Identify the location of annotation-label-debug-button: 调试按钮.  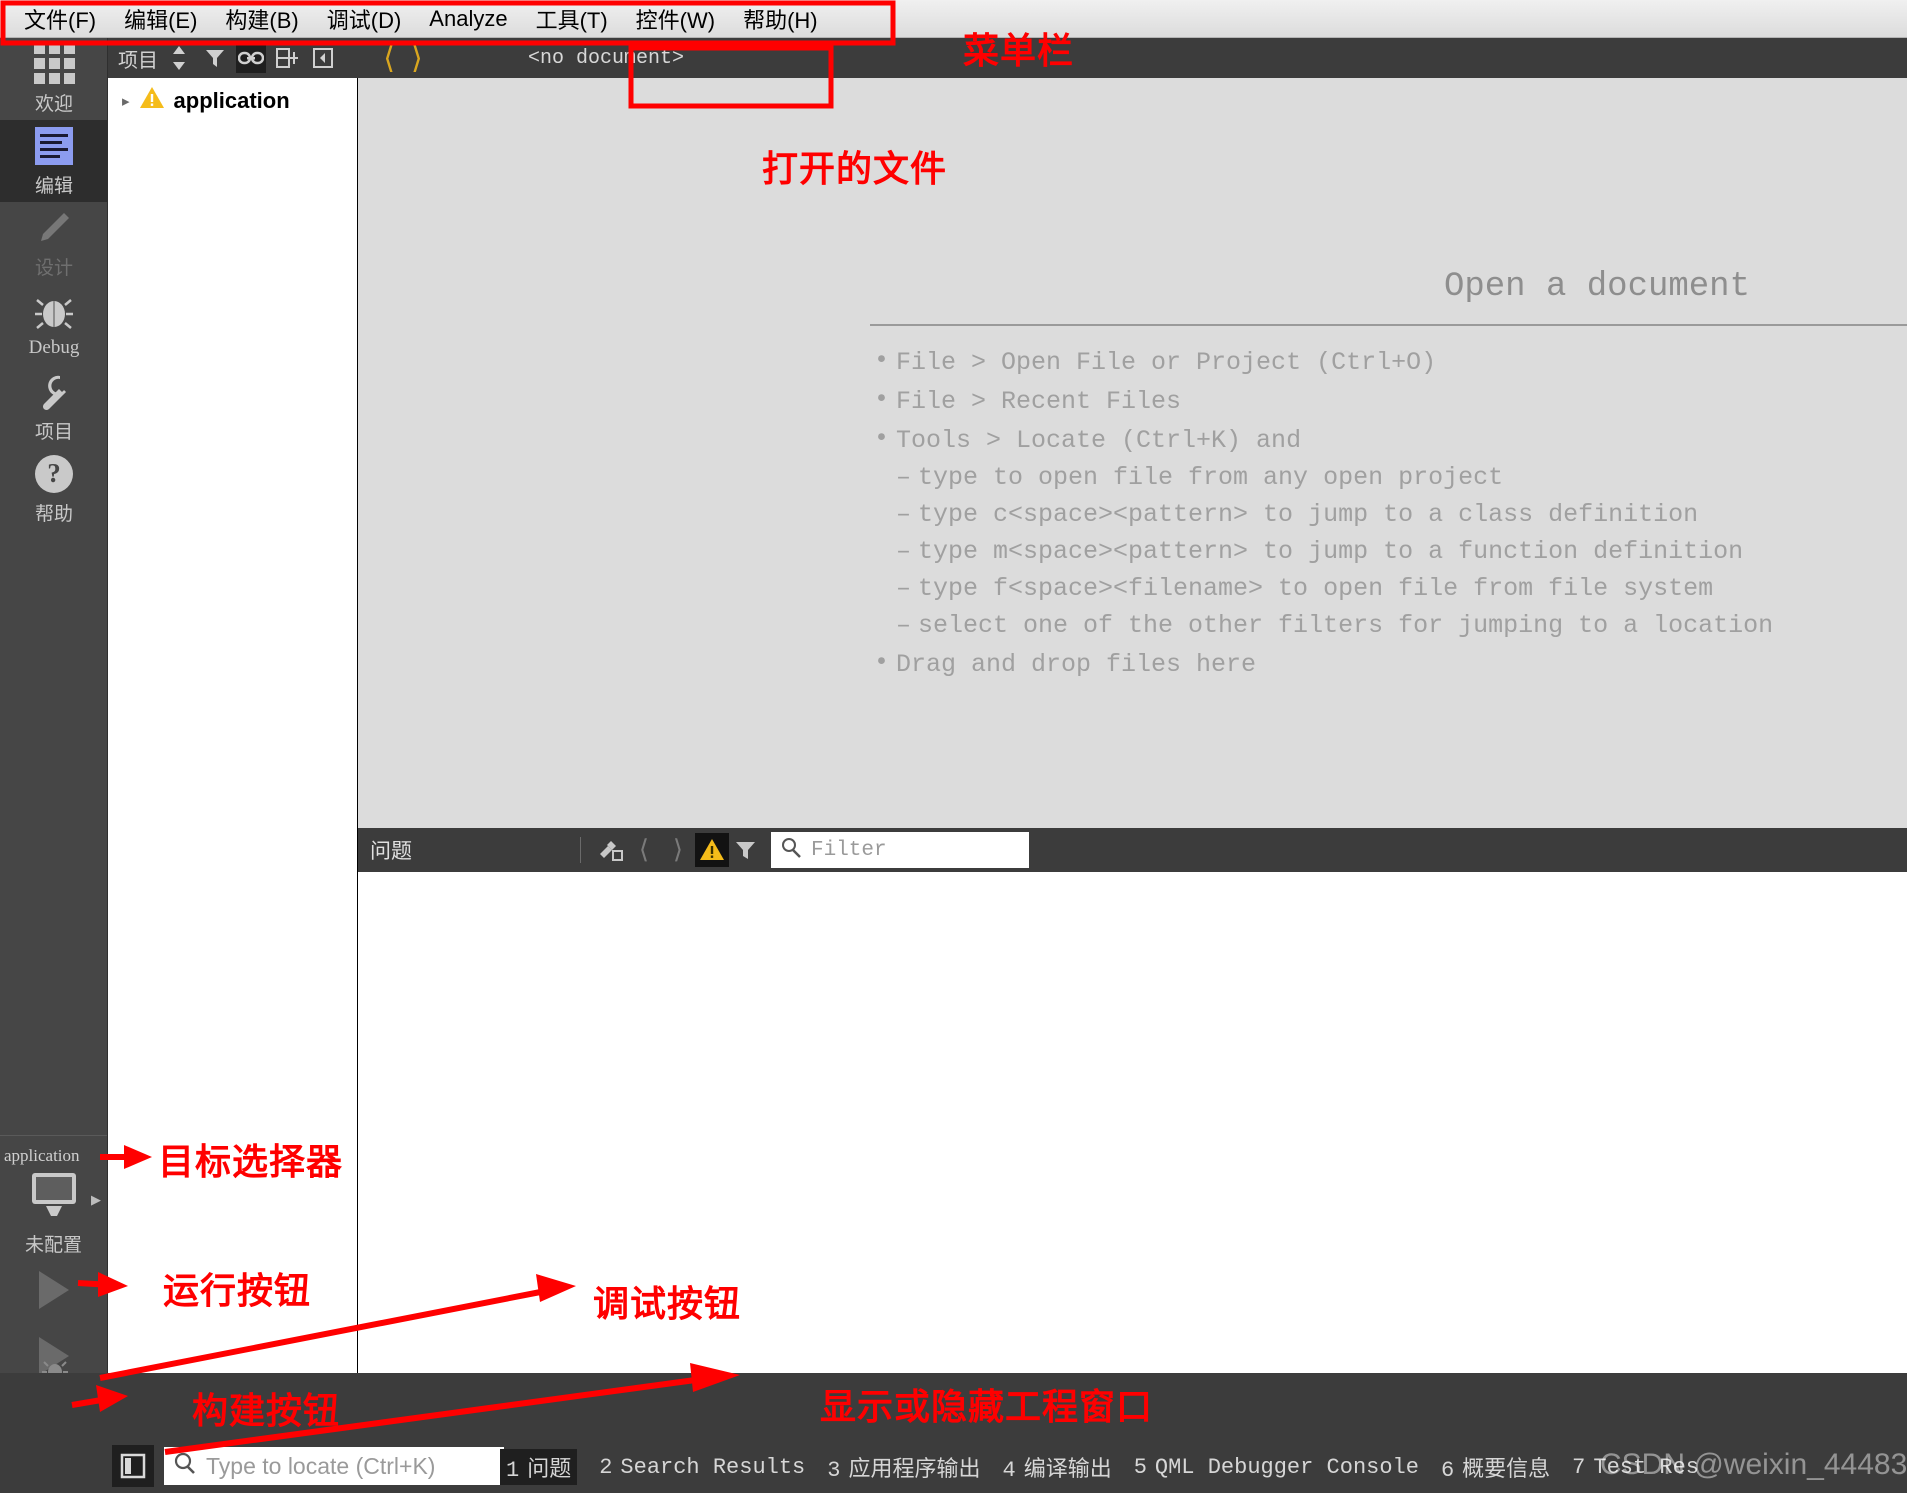
(667, 1303).